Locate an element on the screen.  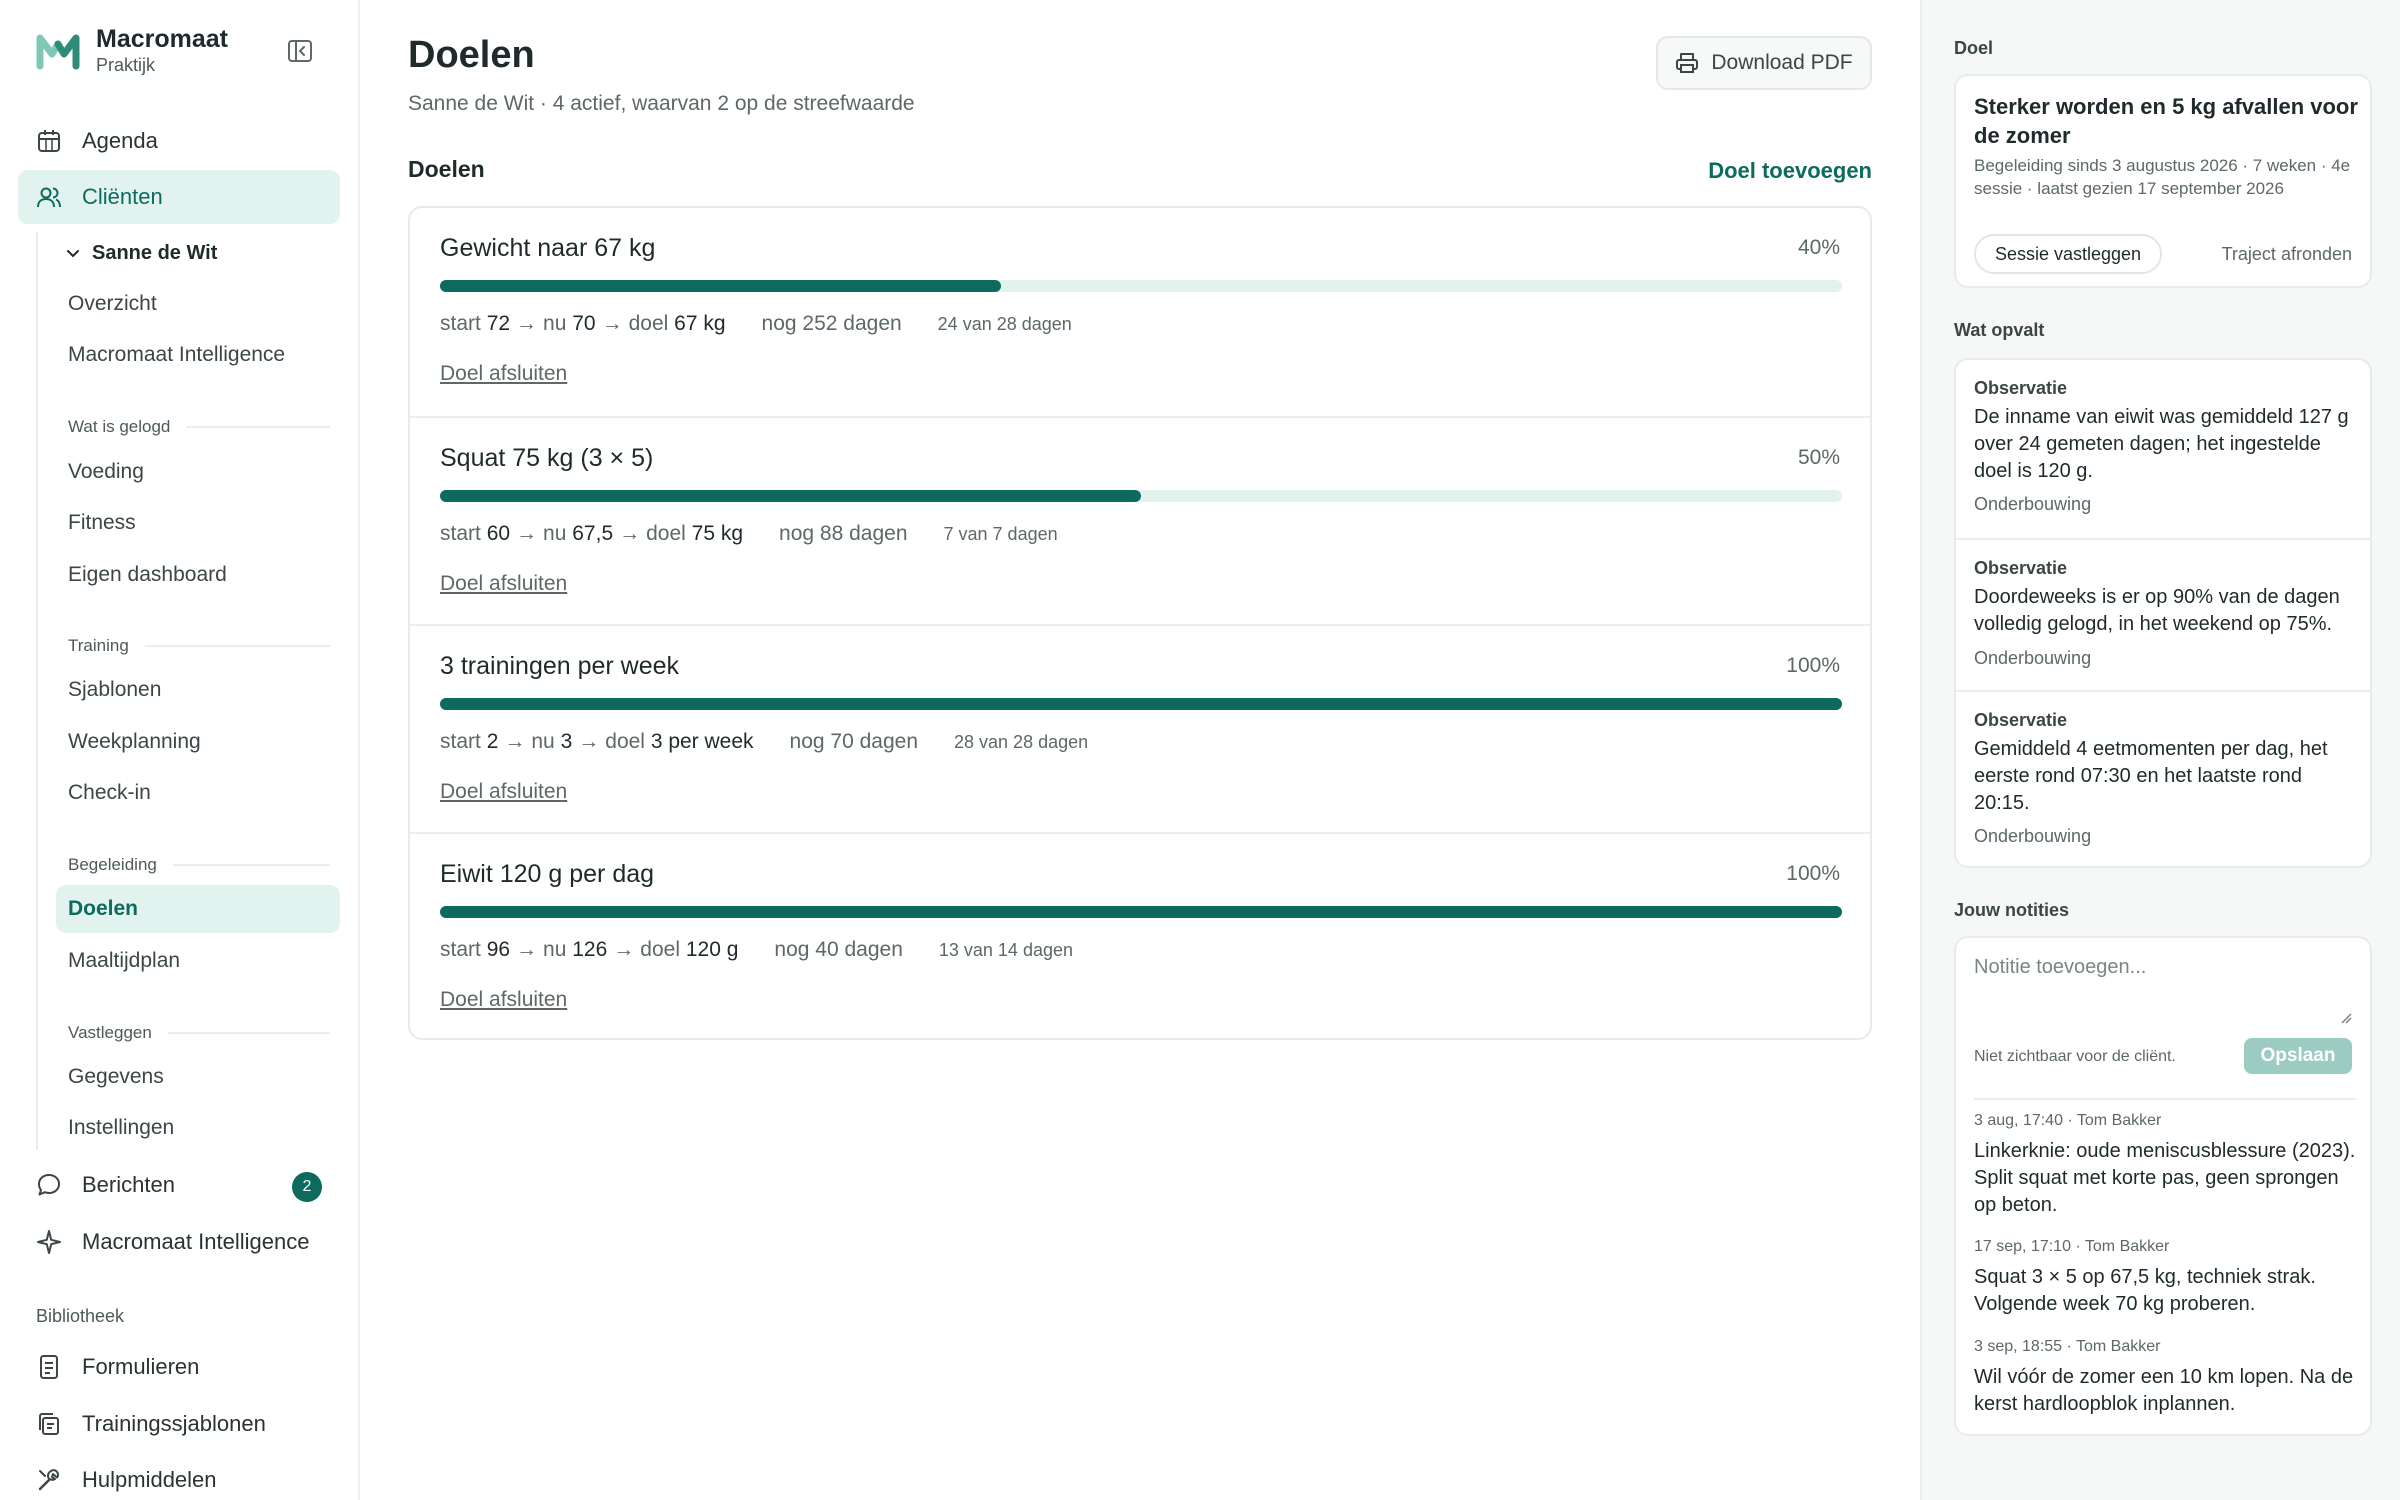
days-remaining: nog 40 dagen is located at coordinates (838, 949).